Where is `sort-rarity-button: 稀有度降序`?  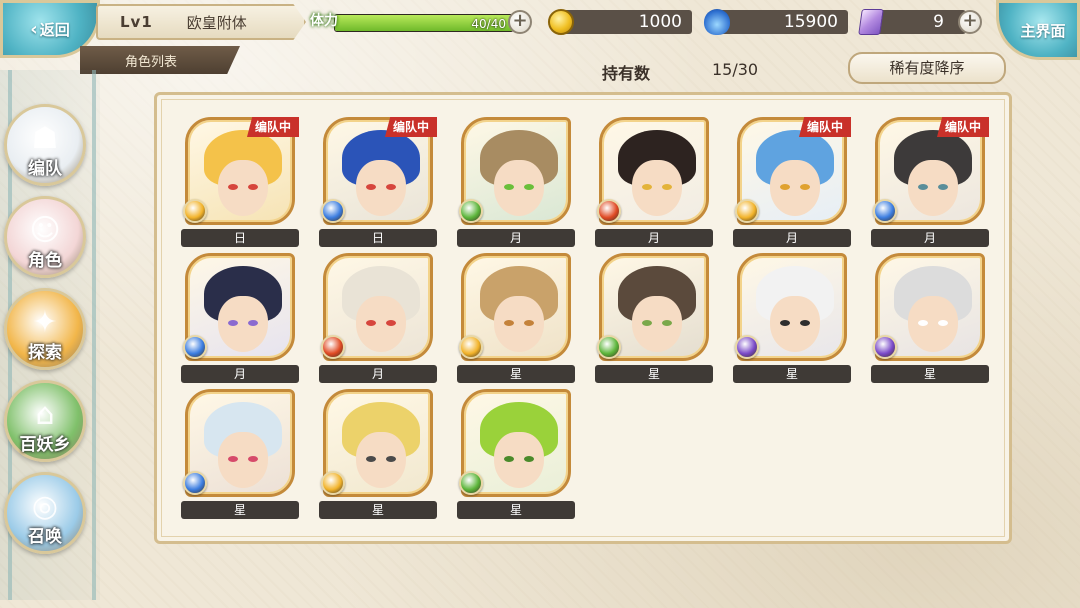
sort-rarity-button: 稀有度降序 is located at coordinates (927, 68).